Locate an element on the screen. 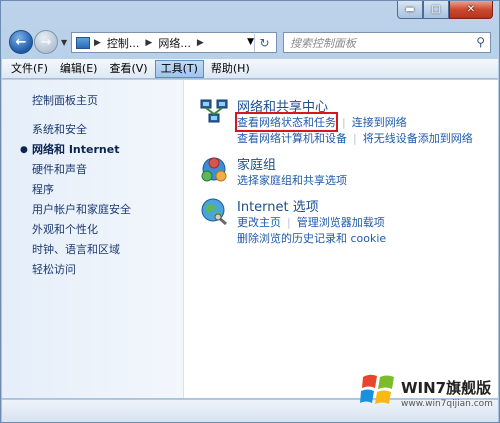  maximize-icon: □ is located at coordinates (436, 9).